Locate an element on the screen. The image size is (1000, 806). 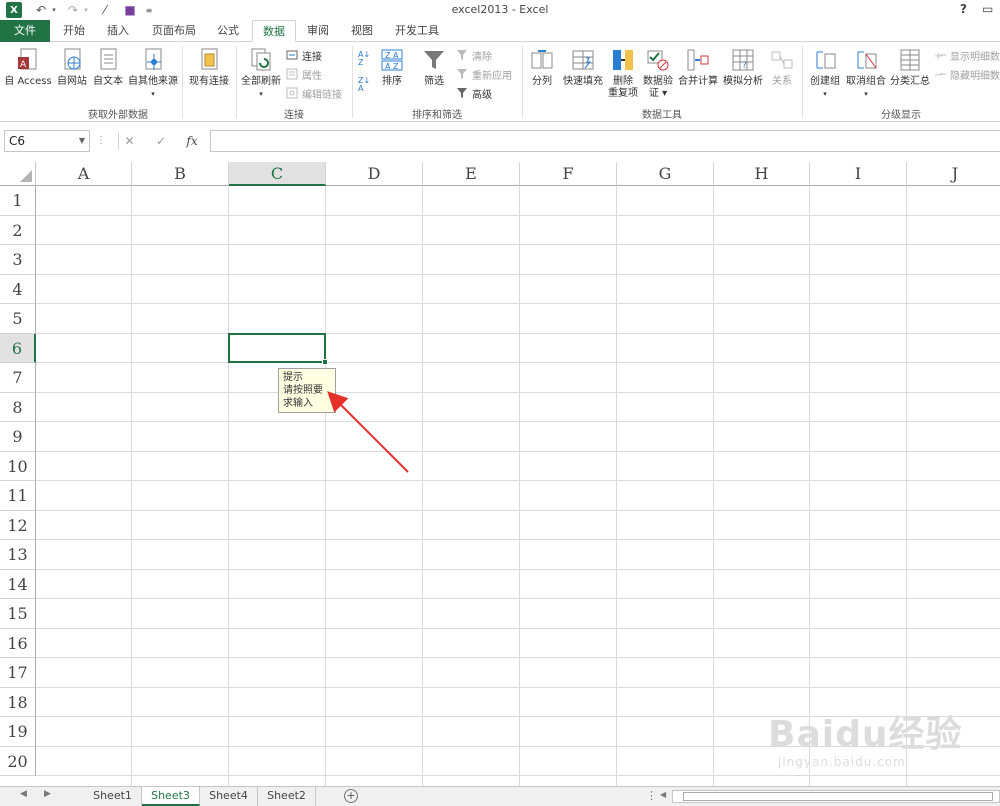
tab-split-handle-icon: ⋮ is located at coordinates (651, 795).